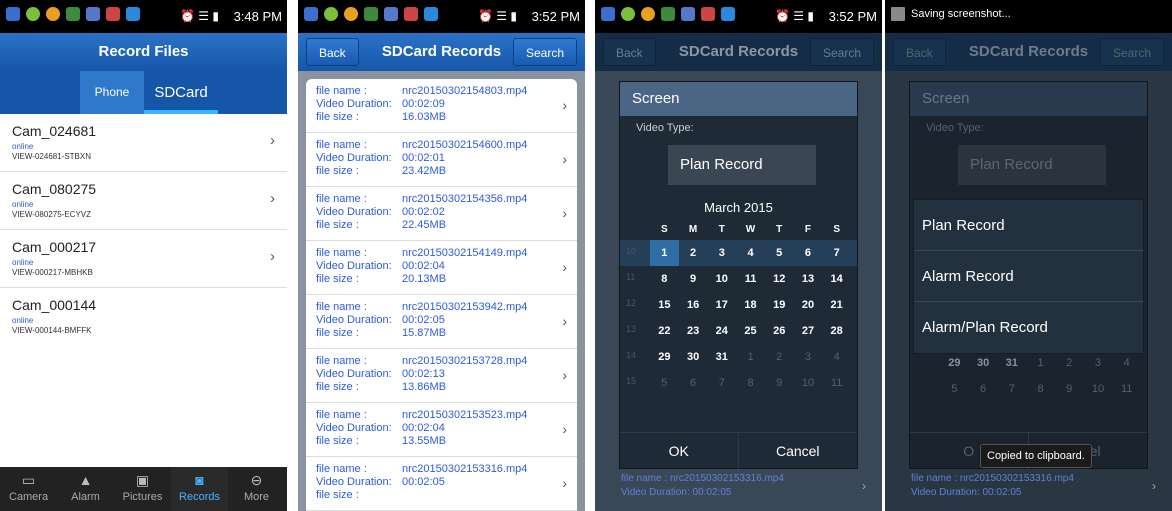 The width and height of the screenshot is (1172, 511). I want to click on camera-list-item: Cam_024681 online VIEW-024681-STBXN ›, so click(143, 143).